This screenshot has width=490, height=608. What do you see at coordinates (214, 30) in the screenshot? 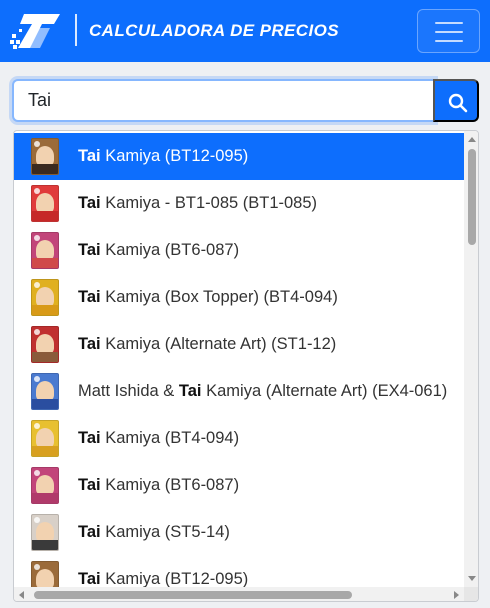
I see `app-title: CALCULADORA DE PRECIOS` at bounding box center [214, 30].